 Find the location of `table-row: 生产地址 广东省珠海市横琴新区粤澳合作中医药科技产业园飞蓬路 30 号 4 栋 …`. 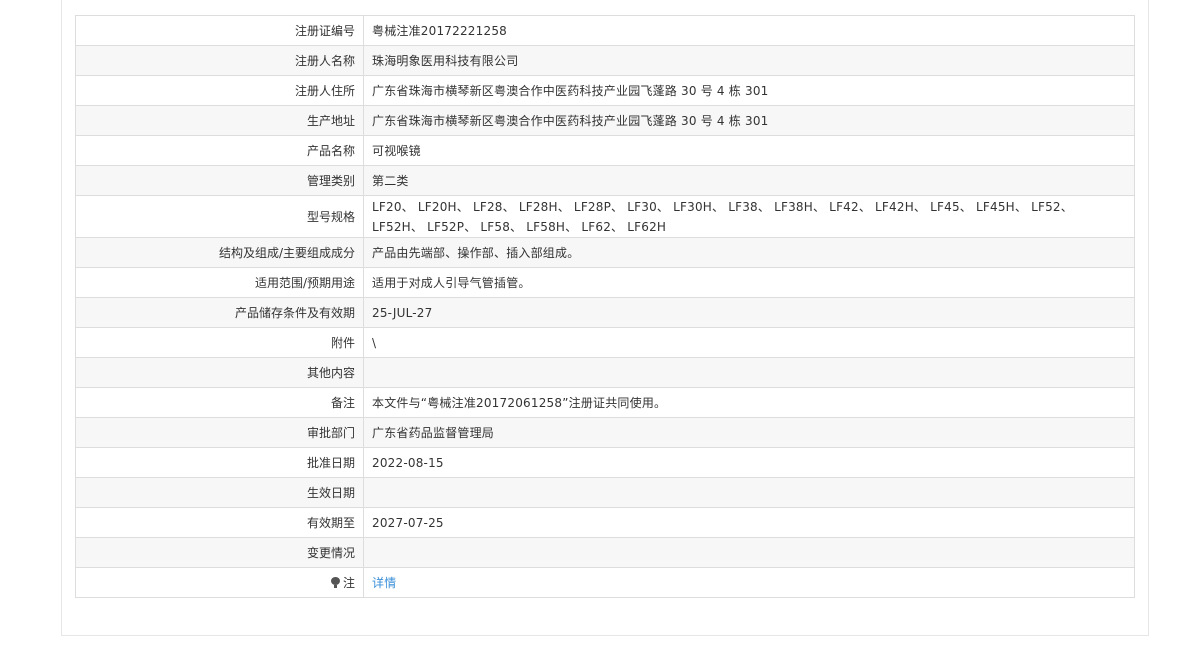

table-row: 生产地址 广东省珠海市横琴新区粤澳合作中医药科技产业园飞蓬路 30 号 4 栋 … is located at coordinates (605, 120).